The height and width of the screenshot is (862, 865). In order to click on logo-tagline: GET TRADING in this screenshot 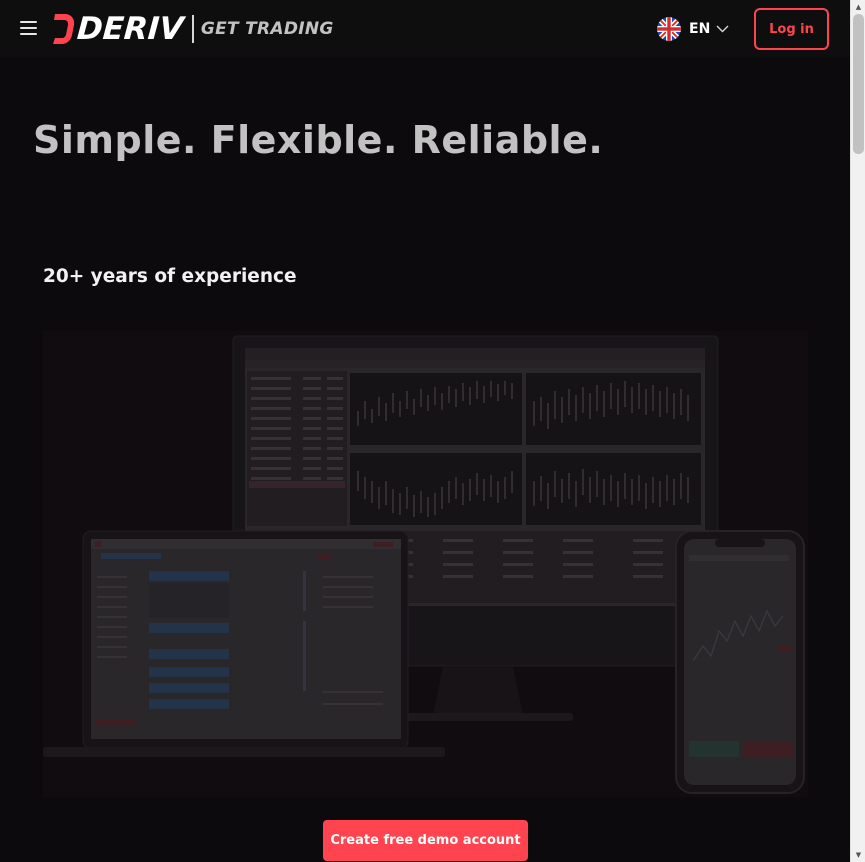, I will do `click(267, 28)`.